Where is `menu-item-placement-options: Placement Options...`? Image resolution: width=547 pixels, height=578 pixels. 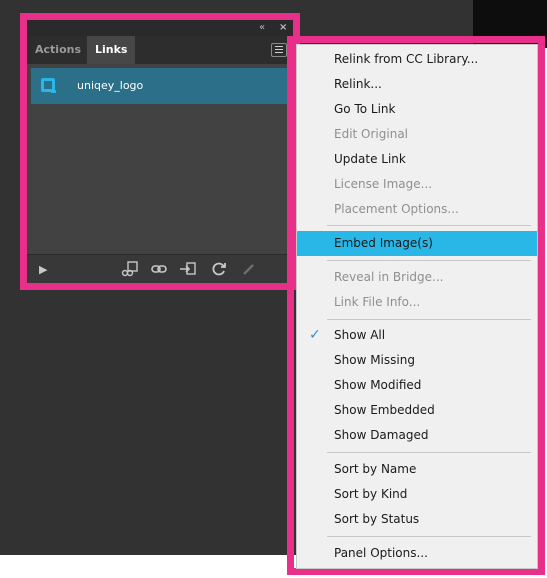 menu-item-placement-options: Placement Options... is located at coordinates (417, 209).